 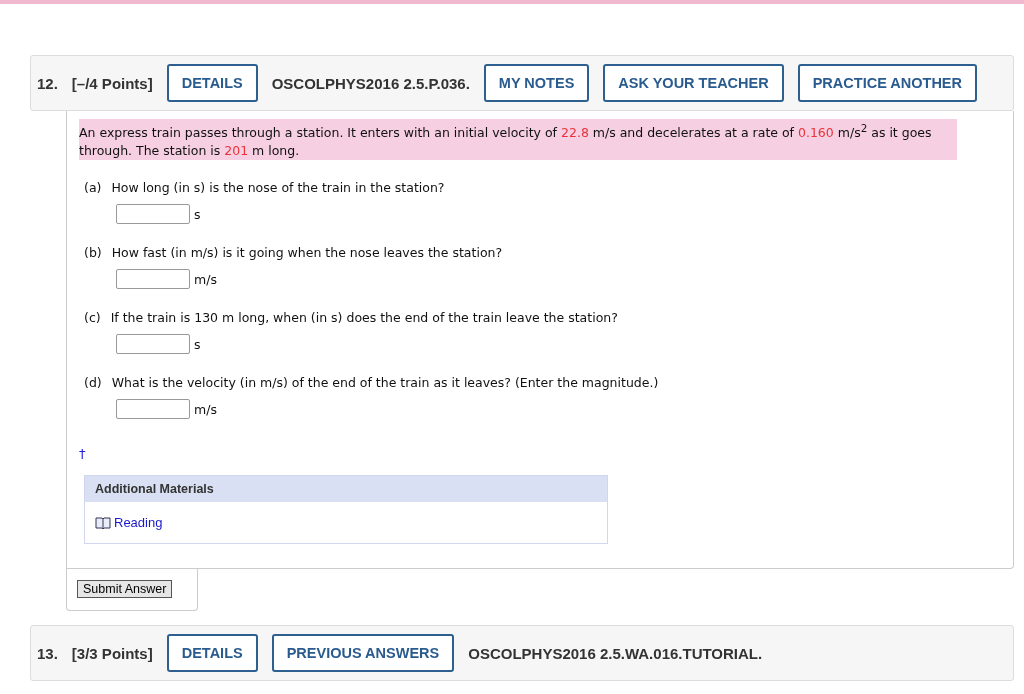 I want to click on materials-title: Additional Materials, so click(x=346, y=489).